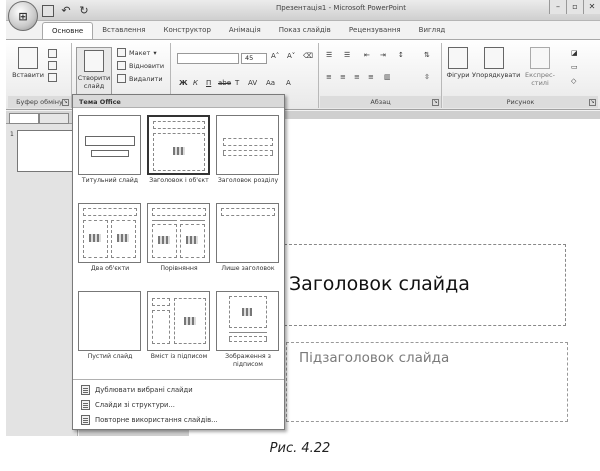 This screenshot has width=600, height=471. I want to click on shapes-button: Фігури, so click(458, 63).